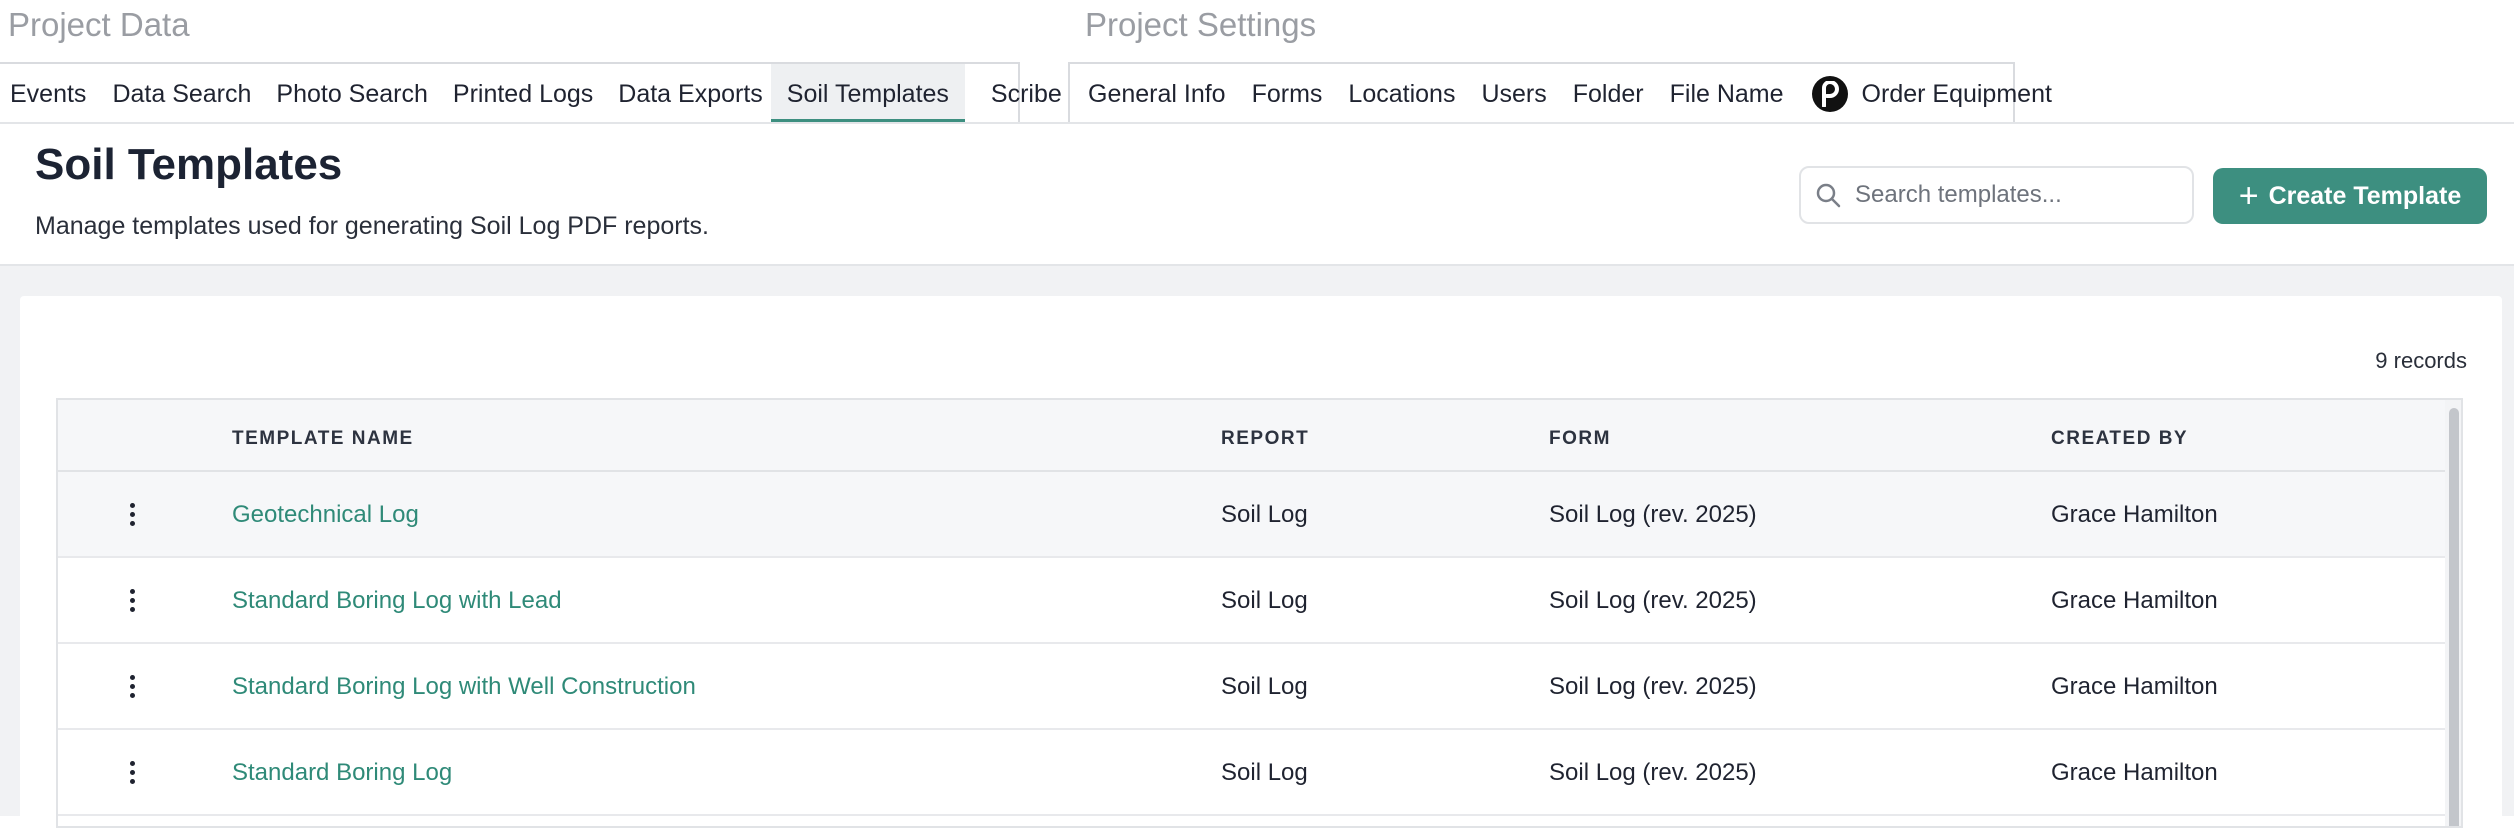  What do you see at coordinates (2454, 617) in the screenshot?
I see `scrollbar-thumb` at bounding box center [2454, 617].